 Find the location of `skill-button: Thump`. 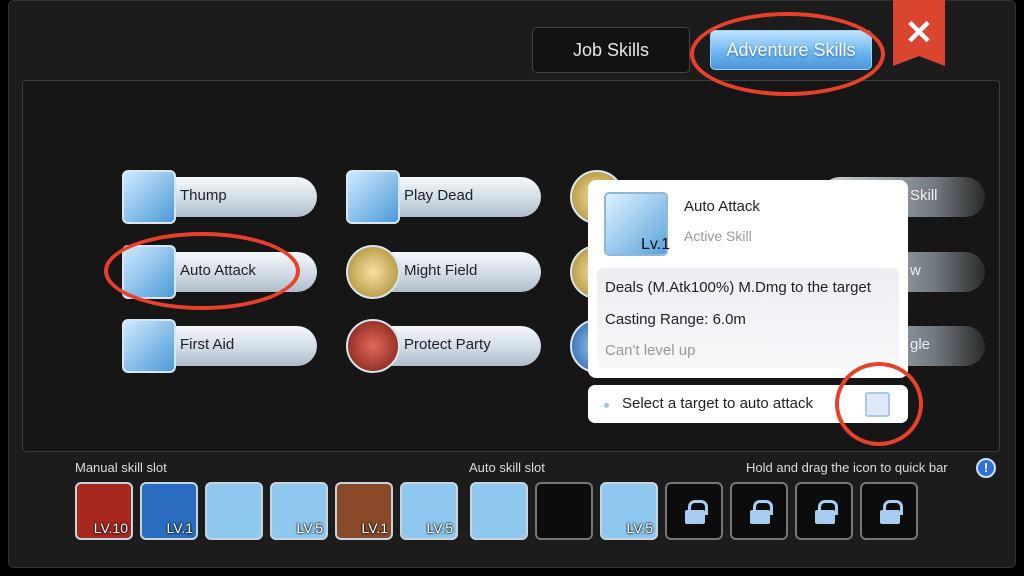

skill-button: Thump is located at coordinates (219, 197).